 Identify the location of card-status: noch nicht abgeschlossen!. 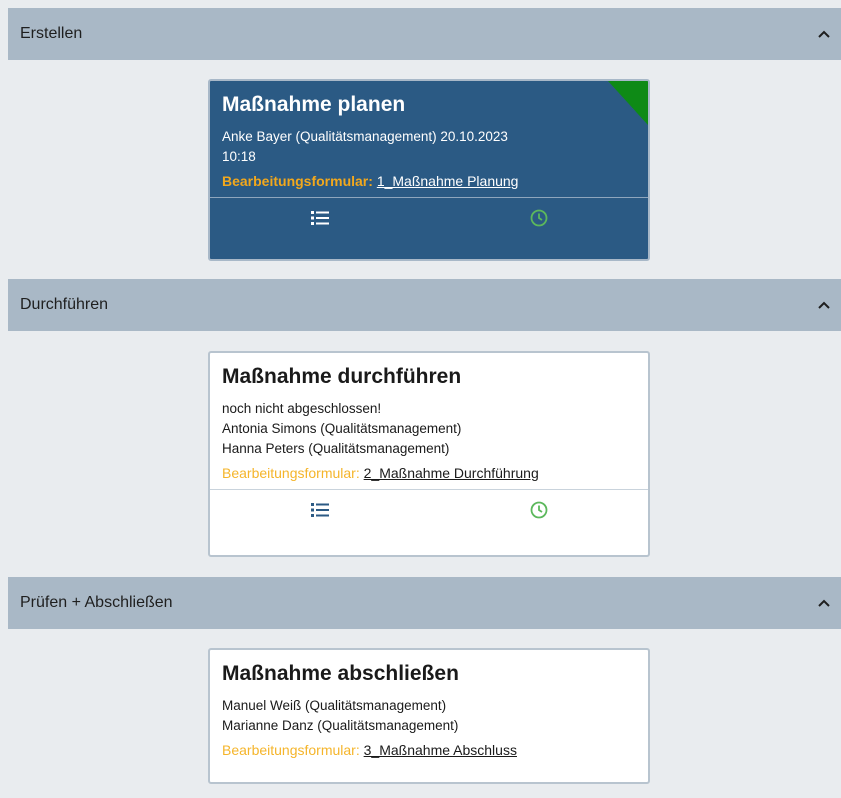
(302, 408).